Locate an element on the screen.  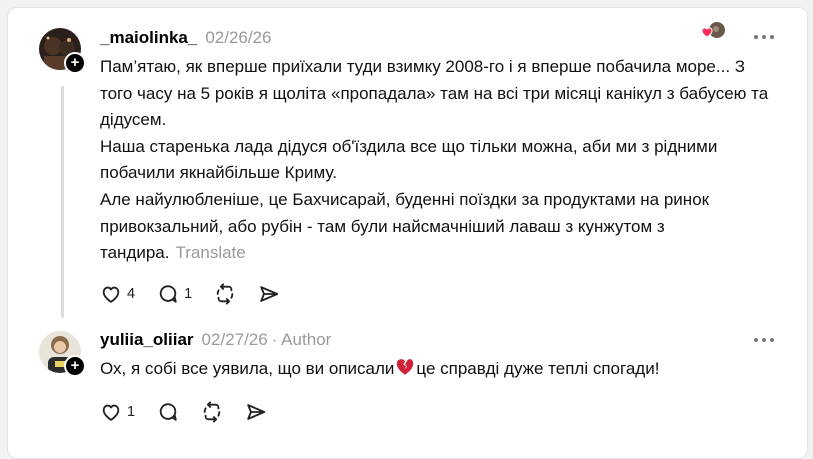
comment-actions: 1 is located at coordinates (194, 412).